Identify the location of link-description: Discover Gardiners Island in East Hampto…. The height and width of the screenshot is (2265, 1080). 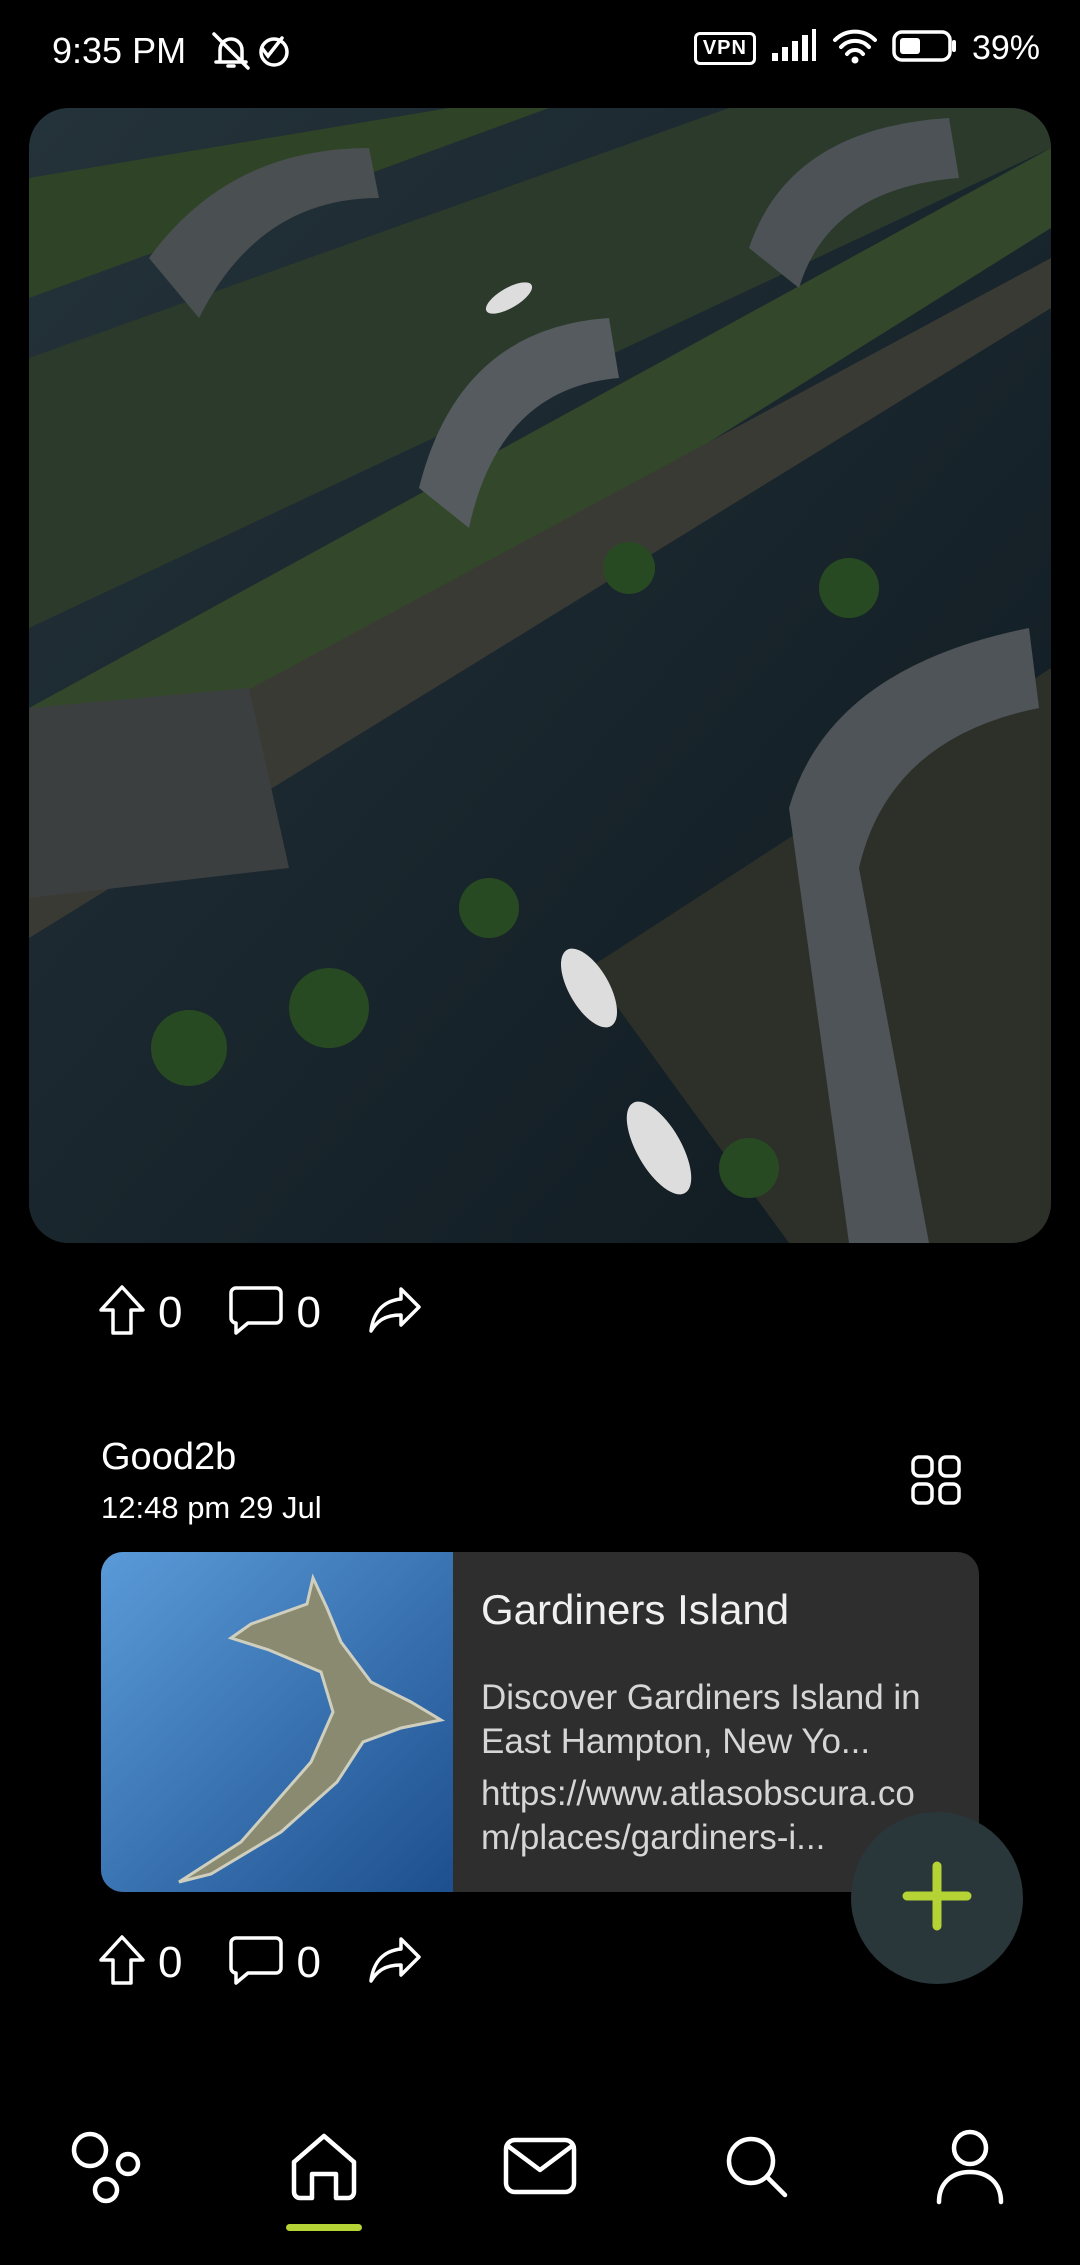
(701, 1719).